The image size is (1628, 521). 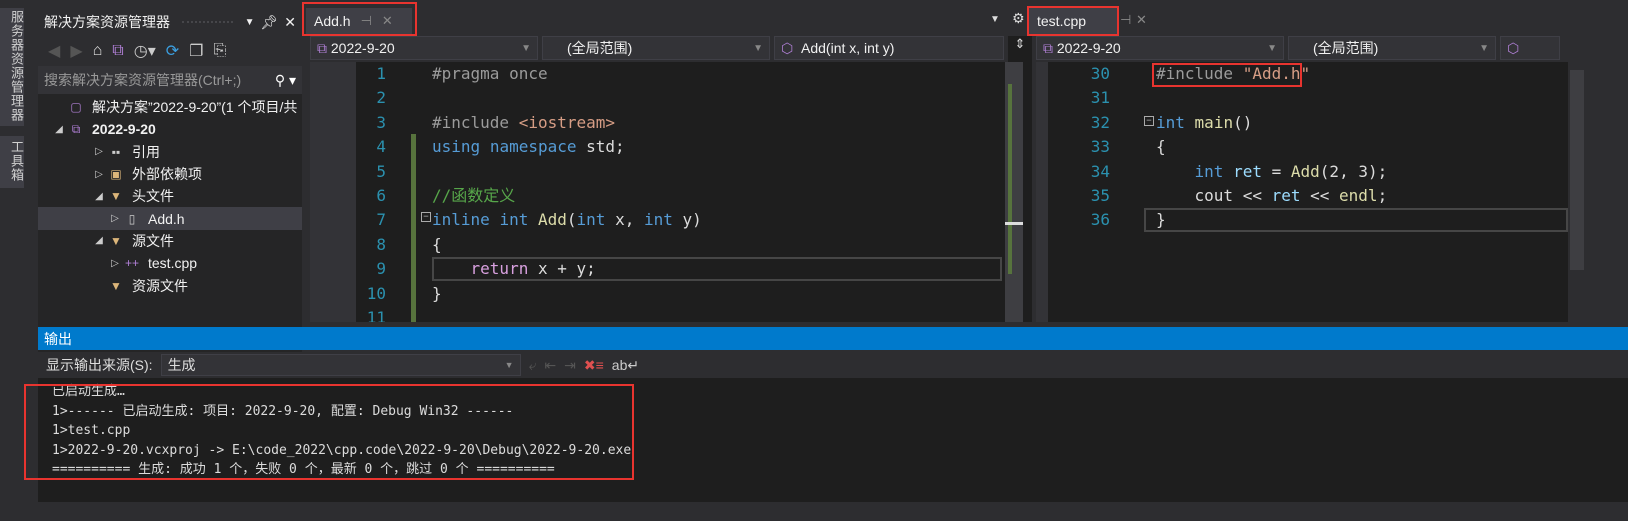 I want to click on code-line: int ret = Add(2, 3);, so click(x=1272, y=172).